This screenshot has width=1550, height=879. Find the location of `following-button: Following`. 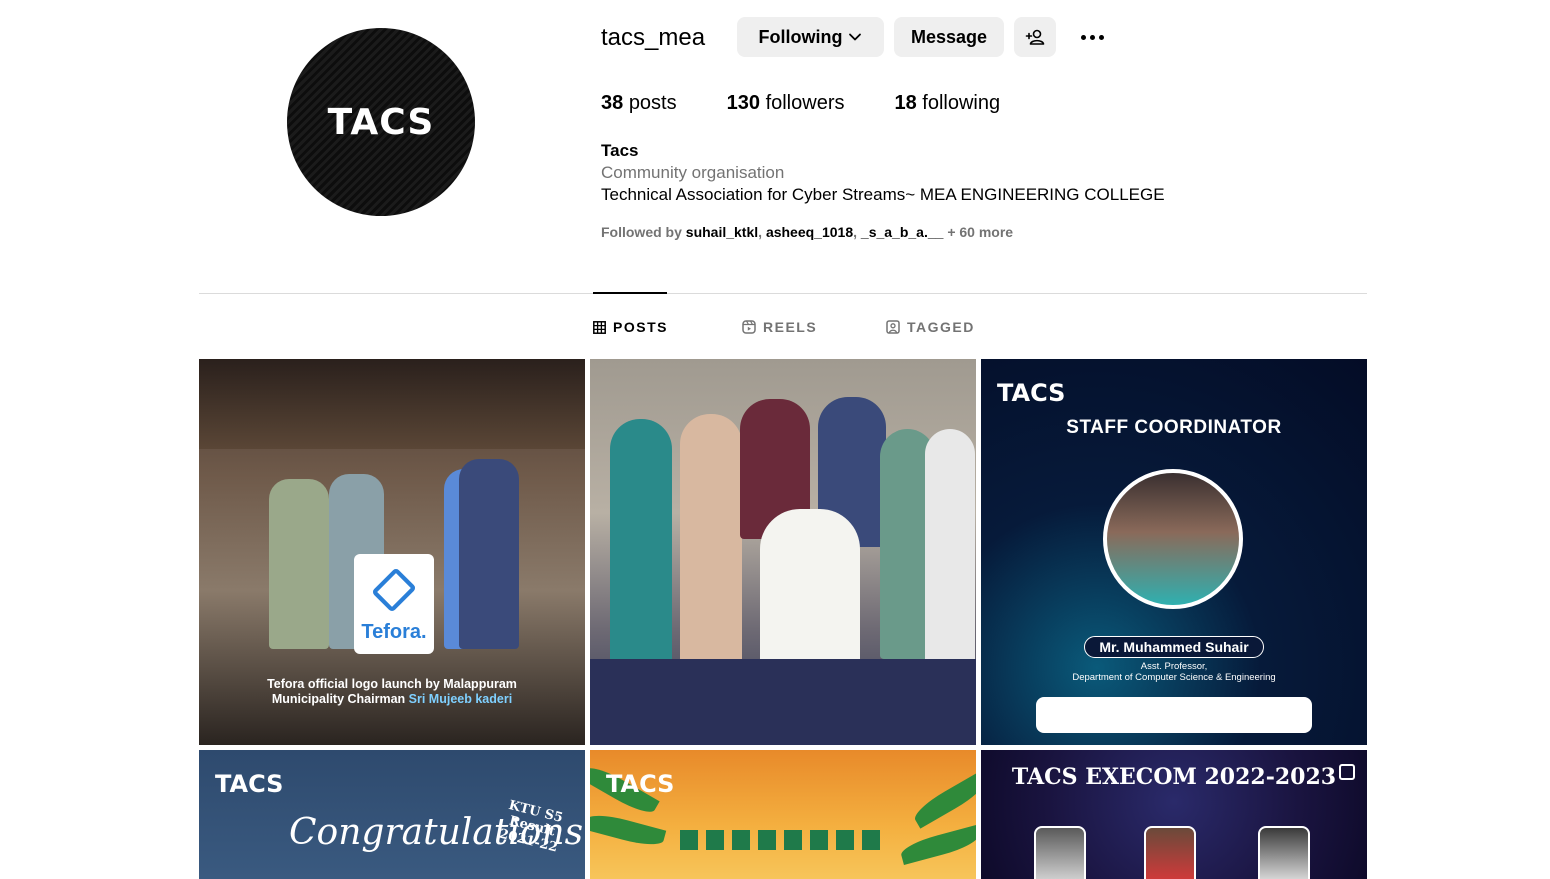

following-button: Following is located at coordinates (810, 37).